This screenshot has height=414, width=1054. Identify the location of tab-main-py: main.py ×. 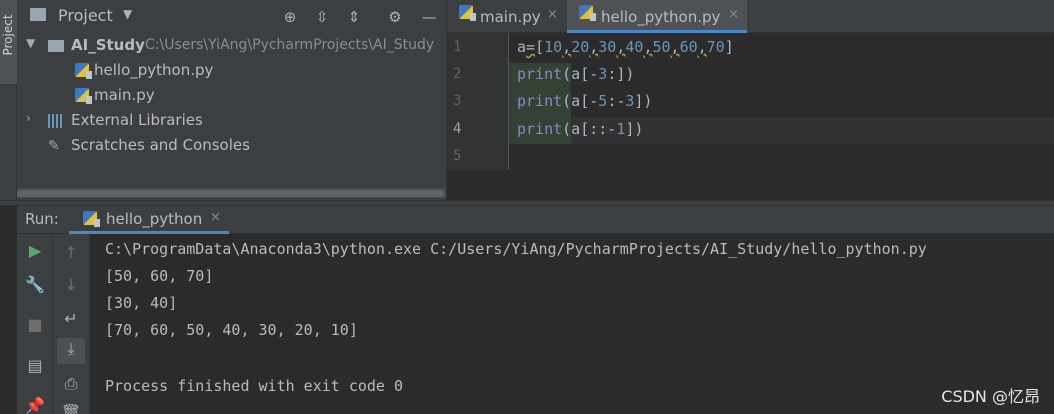
(506, 16).